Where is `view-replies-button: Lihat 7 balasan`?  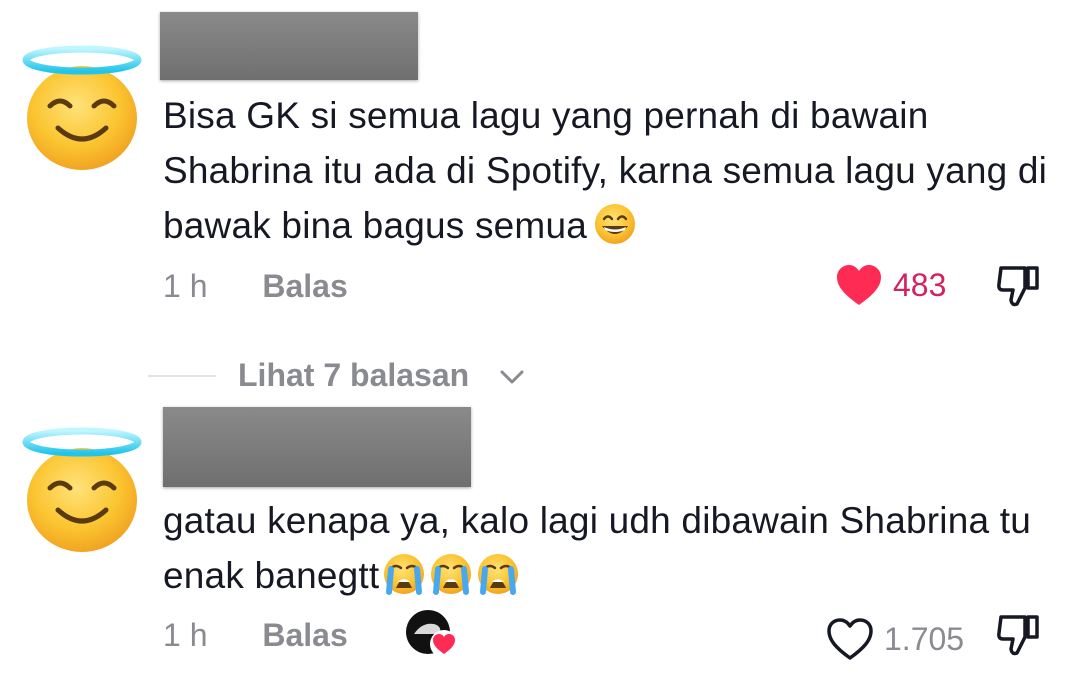
view-replies-button: Lihat 7 balasan is located at coordinates (353, 375).